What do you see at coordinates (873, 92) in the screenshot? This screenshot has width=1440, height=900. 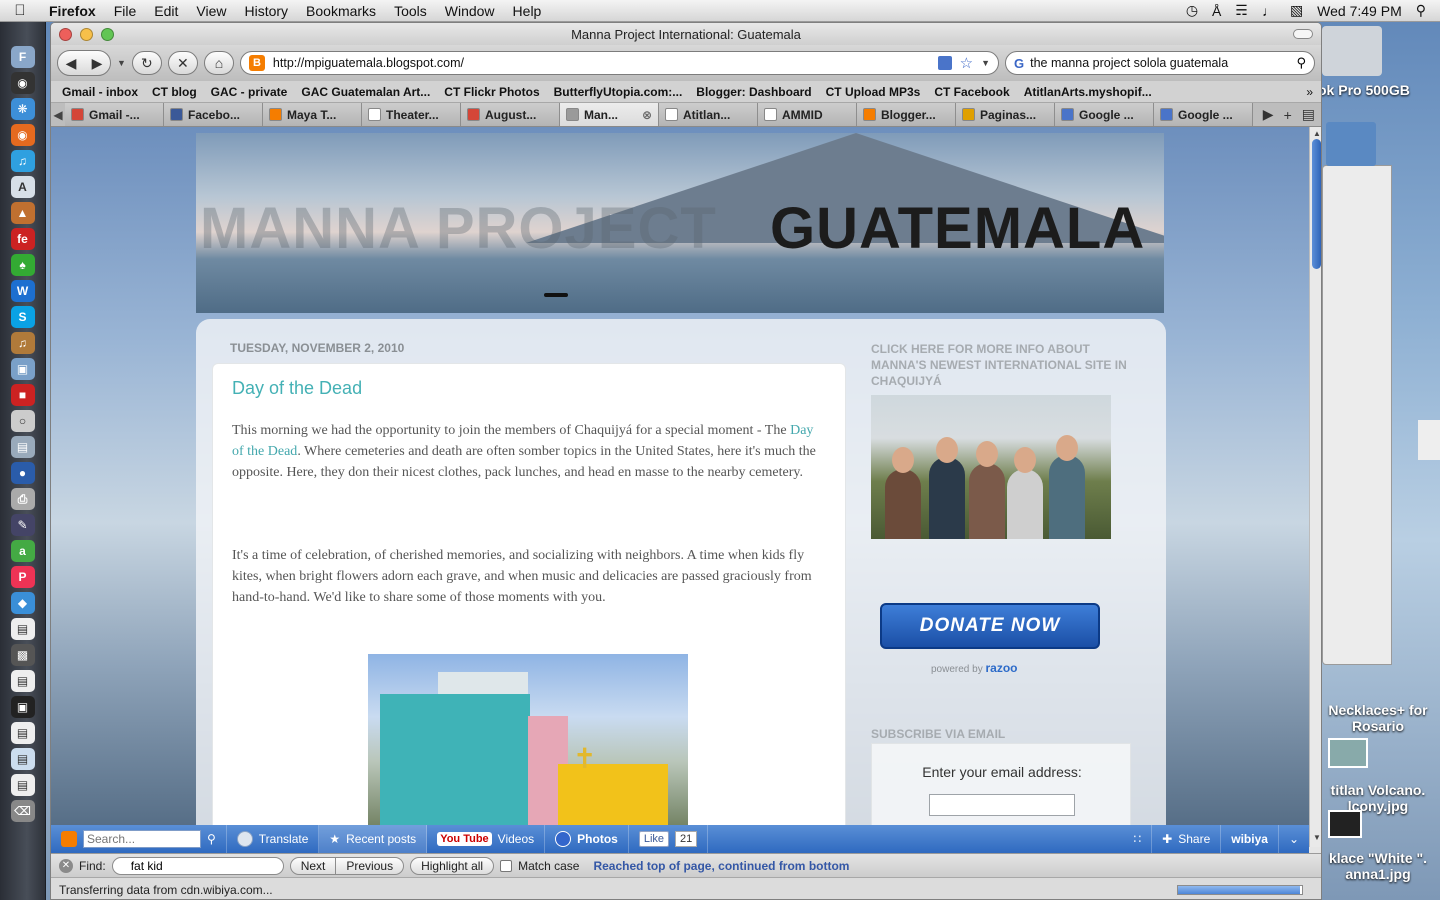 I see `bookmark-item: CT Upload MP3s` at bounding box center [873, 92].